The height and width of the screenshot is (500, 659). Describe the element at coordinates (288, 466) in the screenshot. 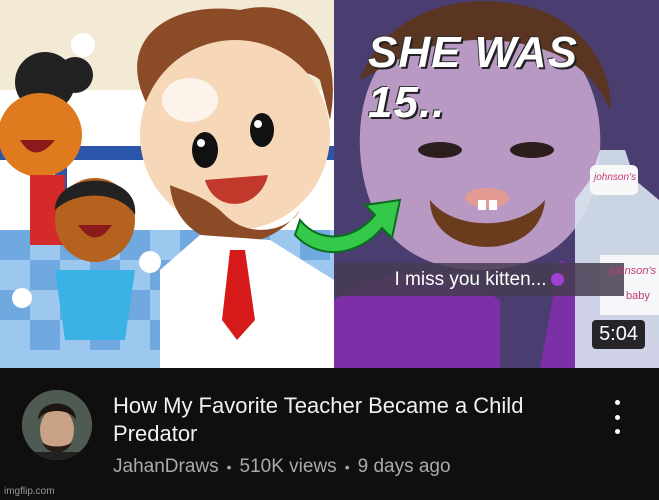

I see `view-count: 510K views` at that location.